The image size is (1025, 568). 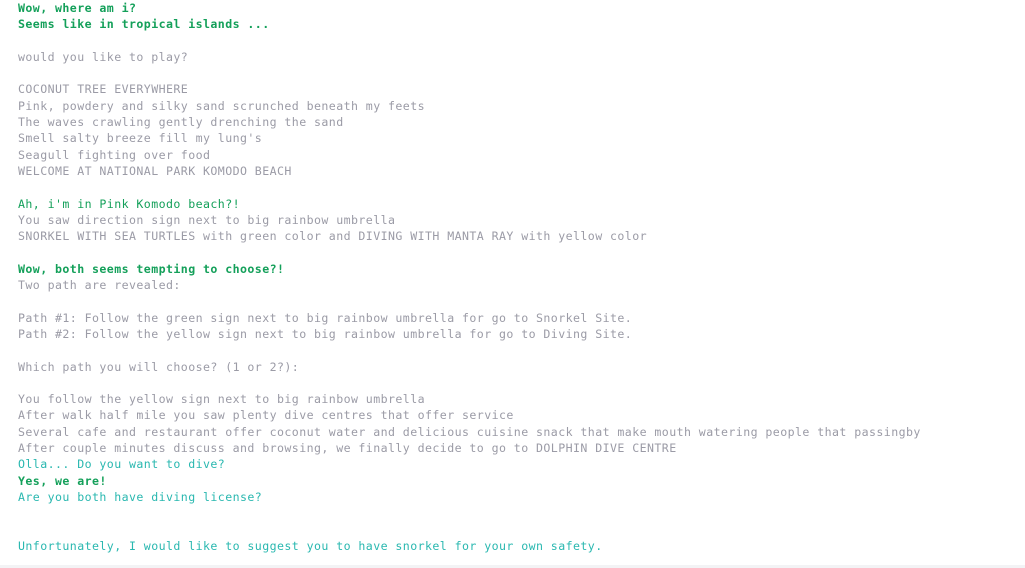 What do you see at coordinates (103, 56) in the screenshot?
I see `console-line: would you like to play?` at bounding box center [103, 56].